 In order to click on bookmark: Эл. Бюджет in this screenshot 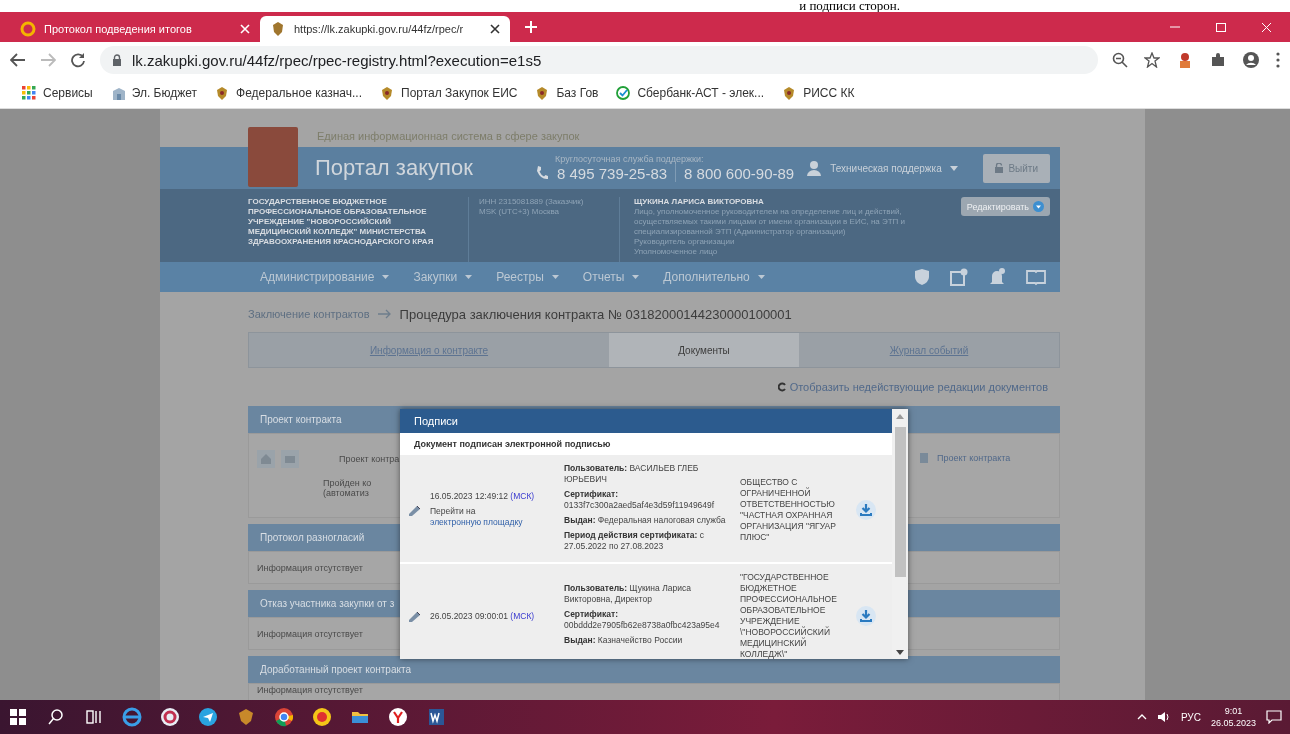, I will do `click(154, 93)`.